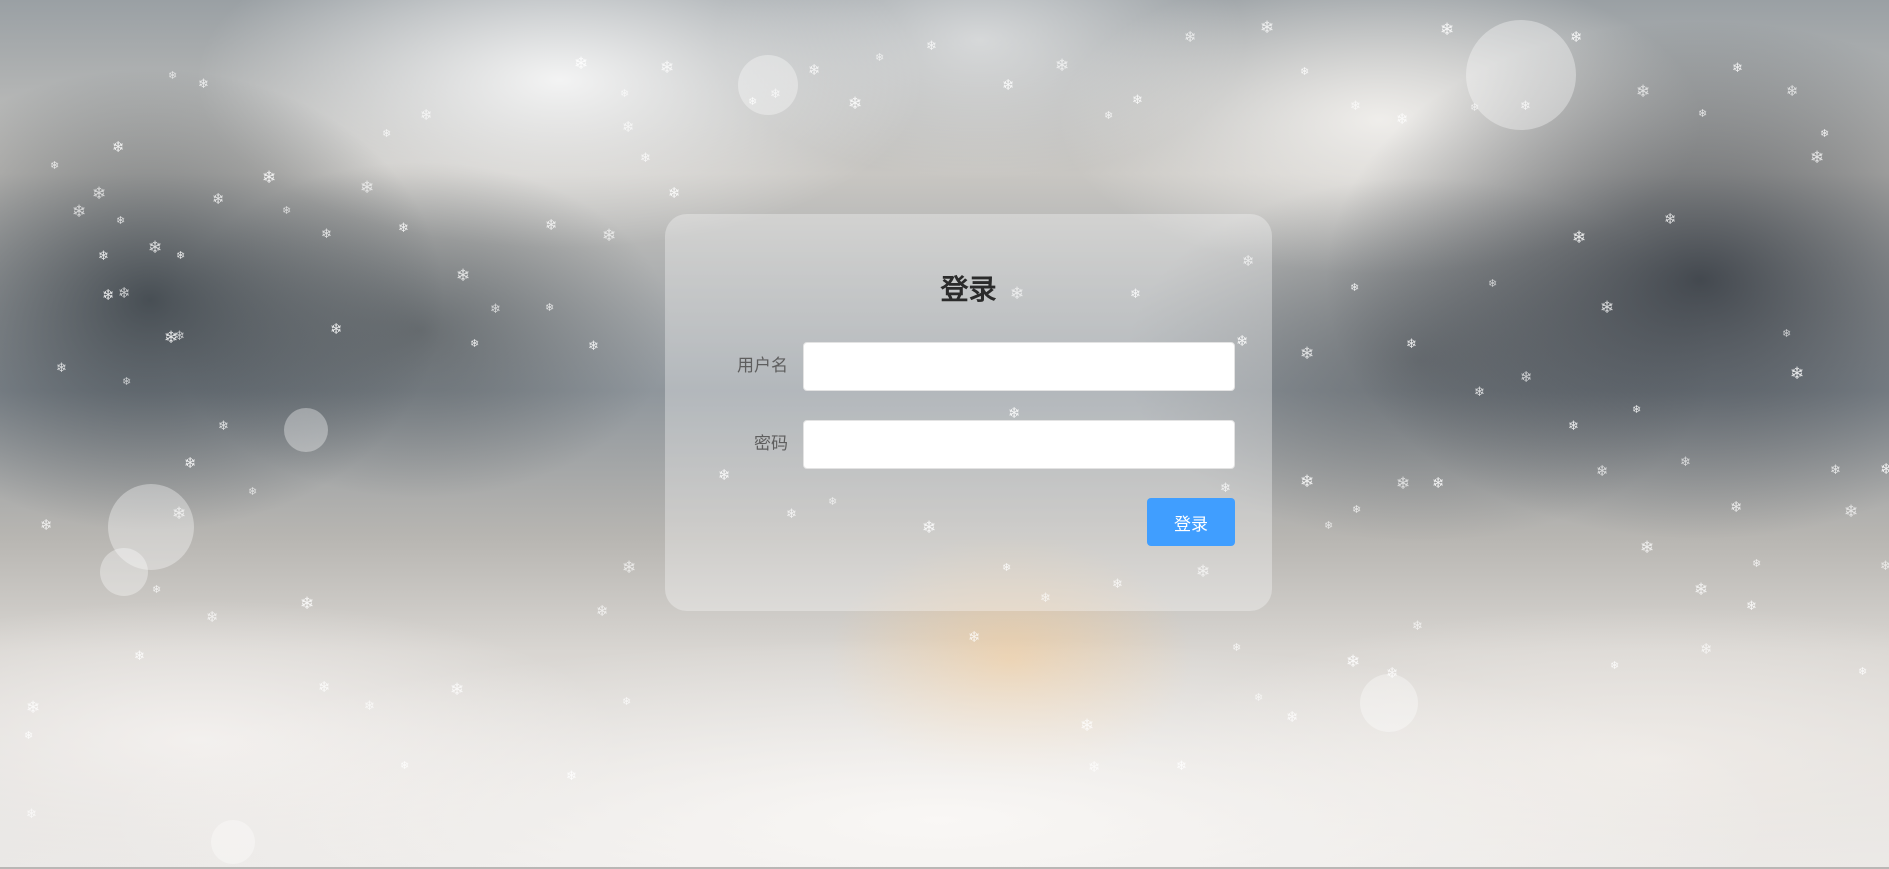 Image resolution: width=1889 pixels, height=869 pixels. I want to click on login-card: 登录 用户名 密码 登录, so click(968, 412).